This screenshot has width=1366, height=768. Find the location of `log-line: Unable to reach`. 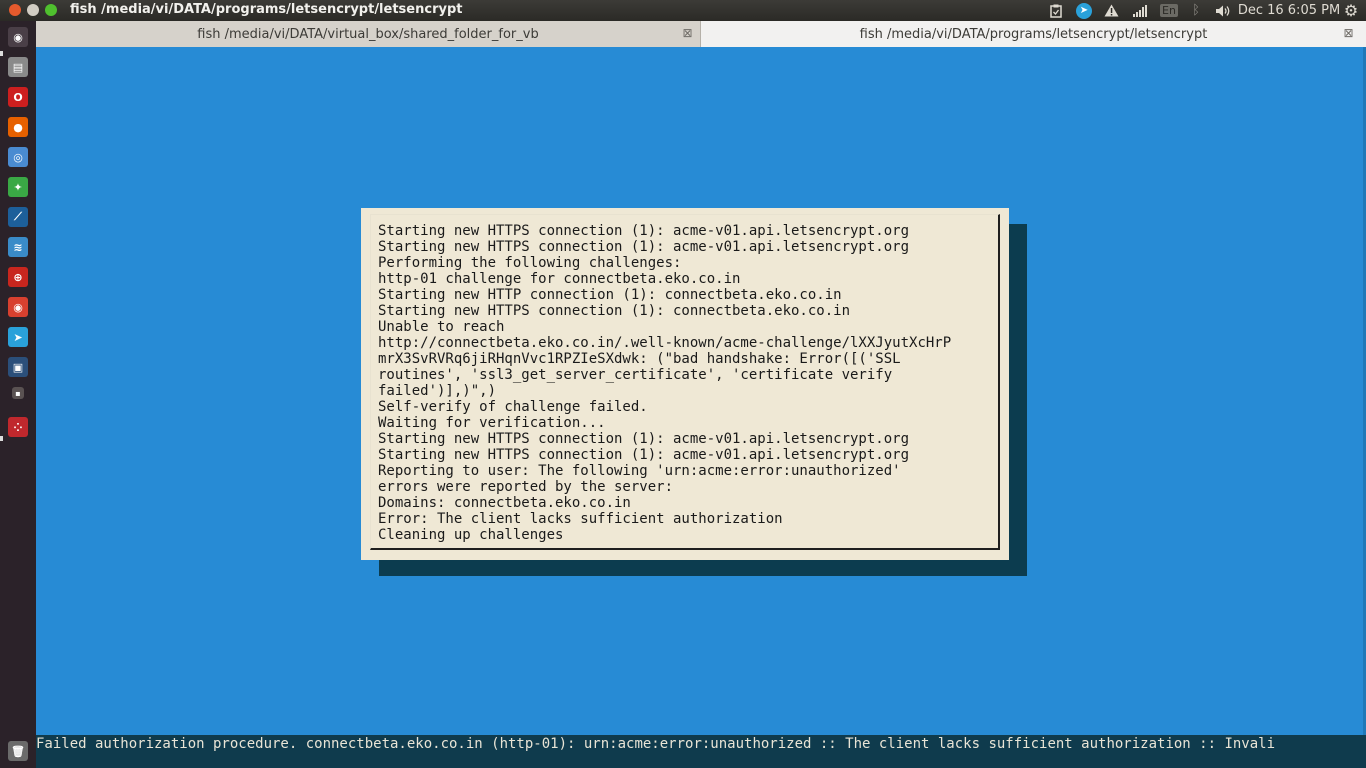

log-line: Unable to reach is located at coordinates (441, 327).